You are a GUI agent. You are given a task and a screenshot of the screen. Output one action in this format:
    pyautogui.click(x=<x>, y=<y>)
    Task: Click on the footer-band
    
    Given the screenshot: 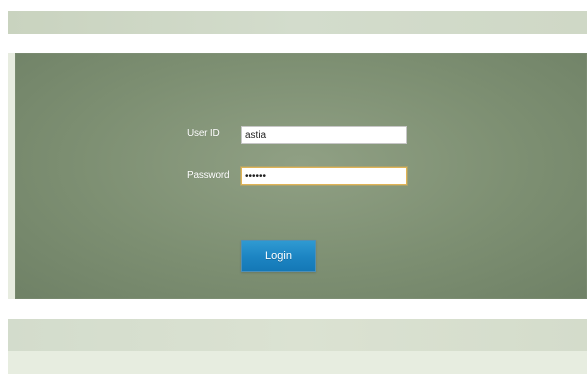 What is the action you would take?
    pyautogui.click(x=297, y=335)
    